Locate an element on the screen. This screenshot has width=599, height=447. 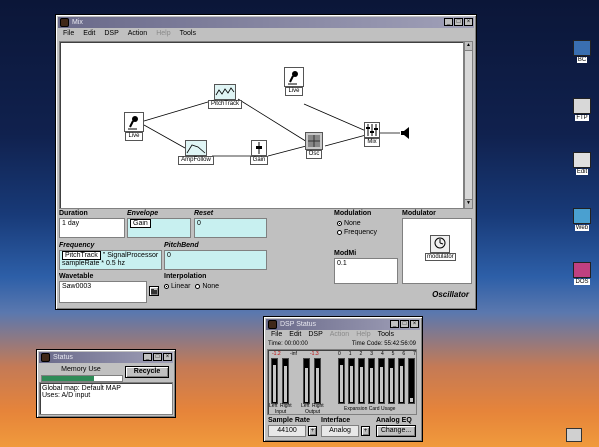
sample-rate-field: 44100 is located at coordinates (287, 431).